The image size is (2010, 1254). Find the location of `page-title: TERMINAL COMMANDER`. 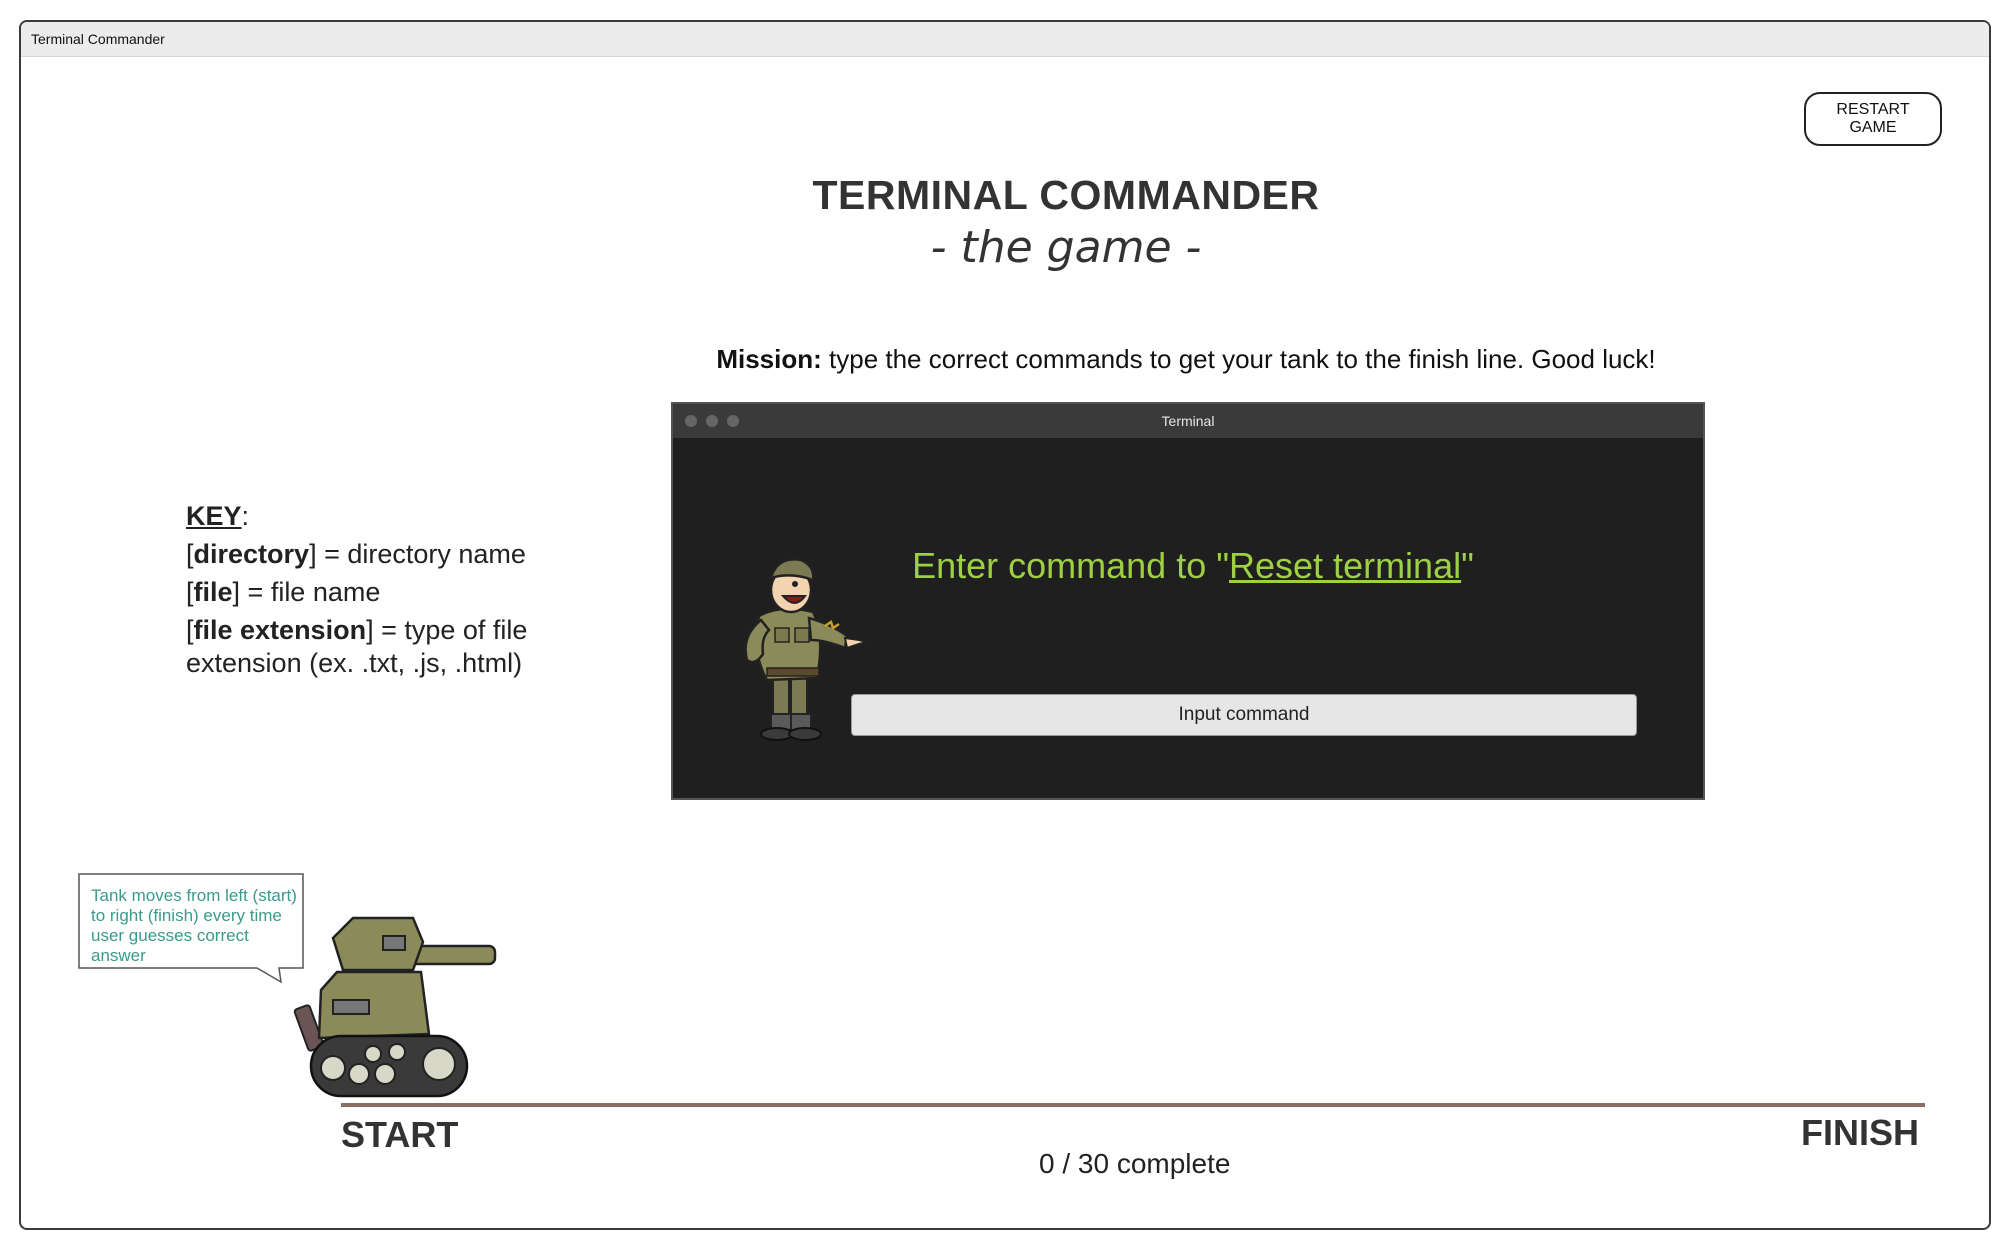

page-title: TERMINAL COMMANDER is located at coordinates (1066, 195).